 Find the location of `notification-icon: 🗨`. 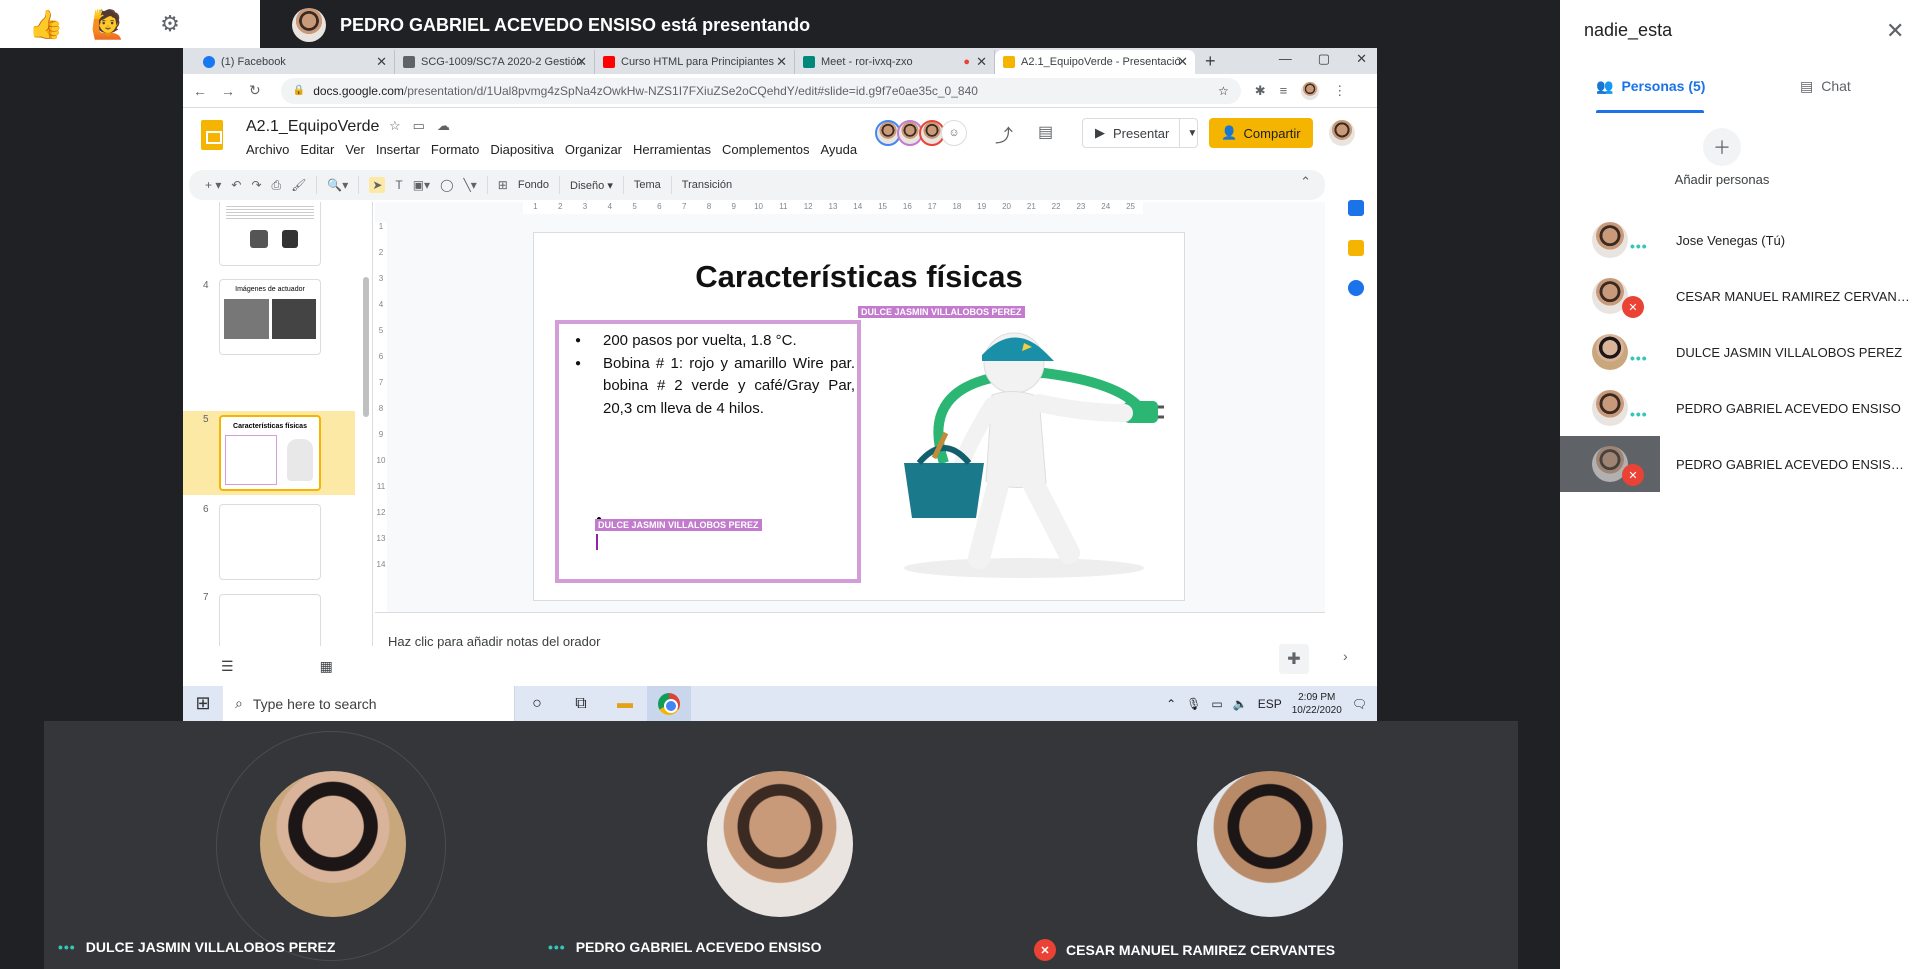

notification-icon: 🗨 is located at coordinates (1359, 704).